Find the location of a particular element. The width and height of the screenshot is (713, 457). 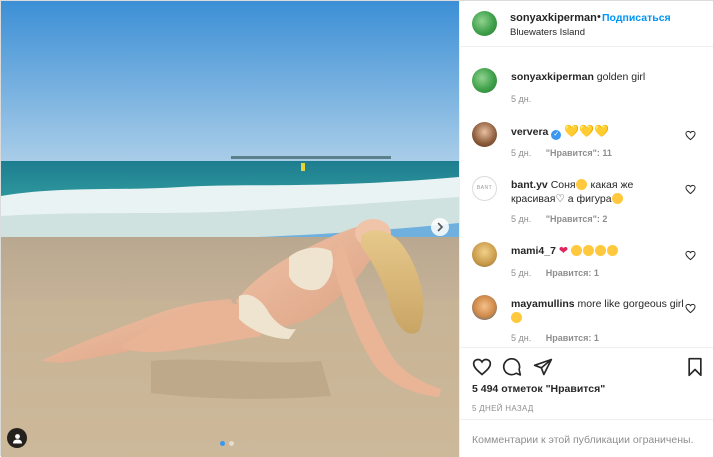

comment-text: ververa ✓ 💛💛💛 is located at coordinates (598, 132).